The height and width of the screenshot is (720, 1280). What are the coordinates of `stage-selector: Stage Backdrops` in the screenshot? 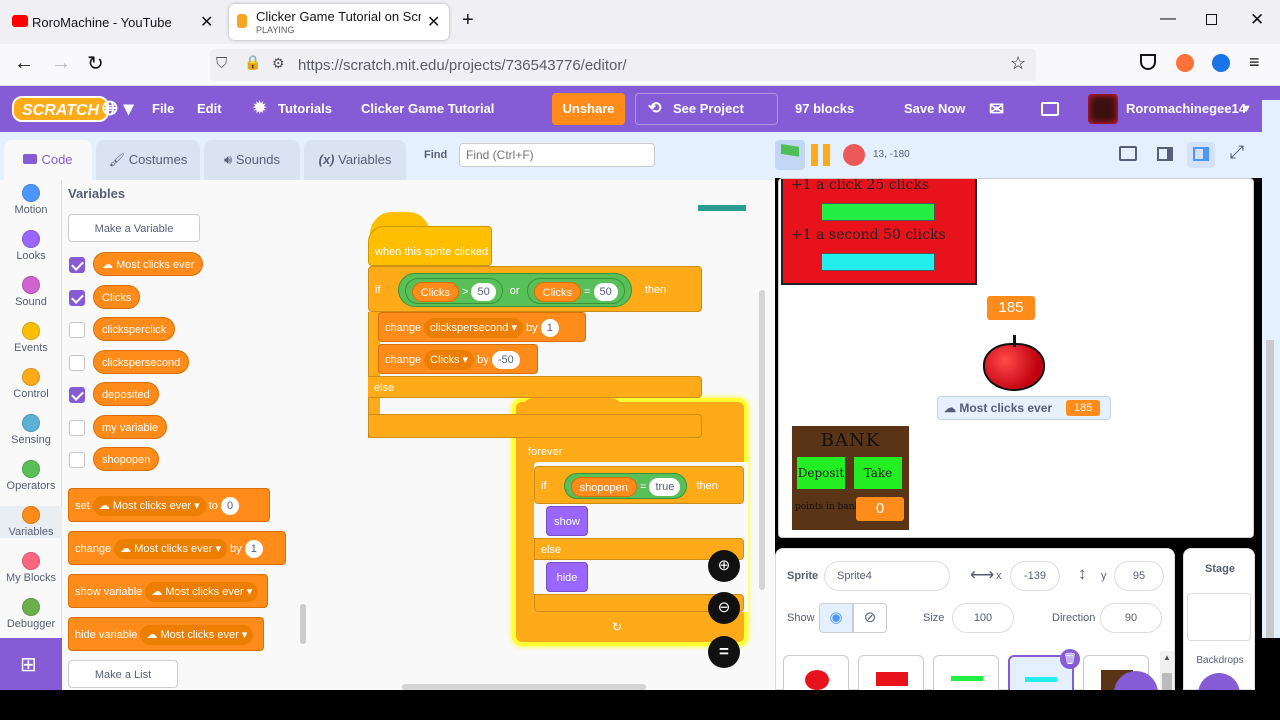 It's located at (1219, 631).